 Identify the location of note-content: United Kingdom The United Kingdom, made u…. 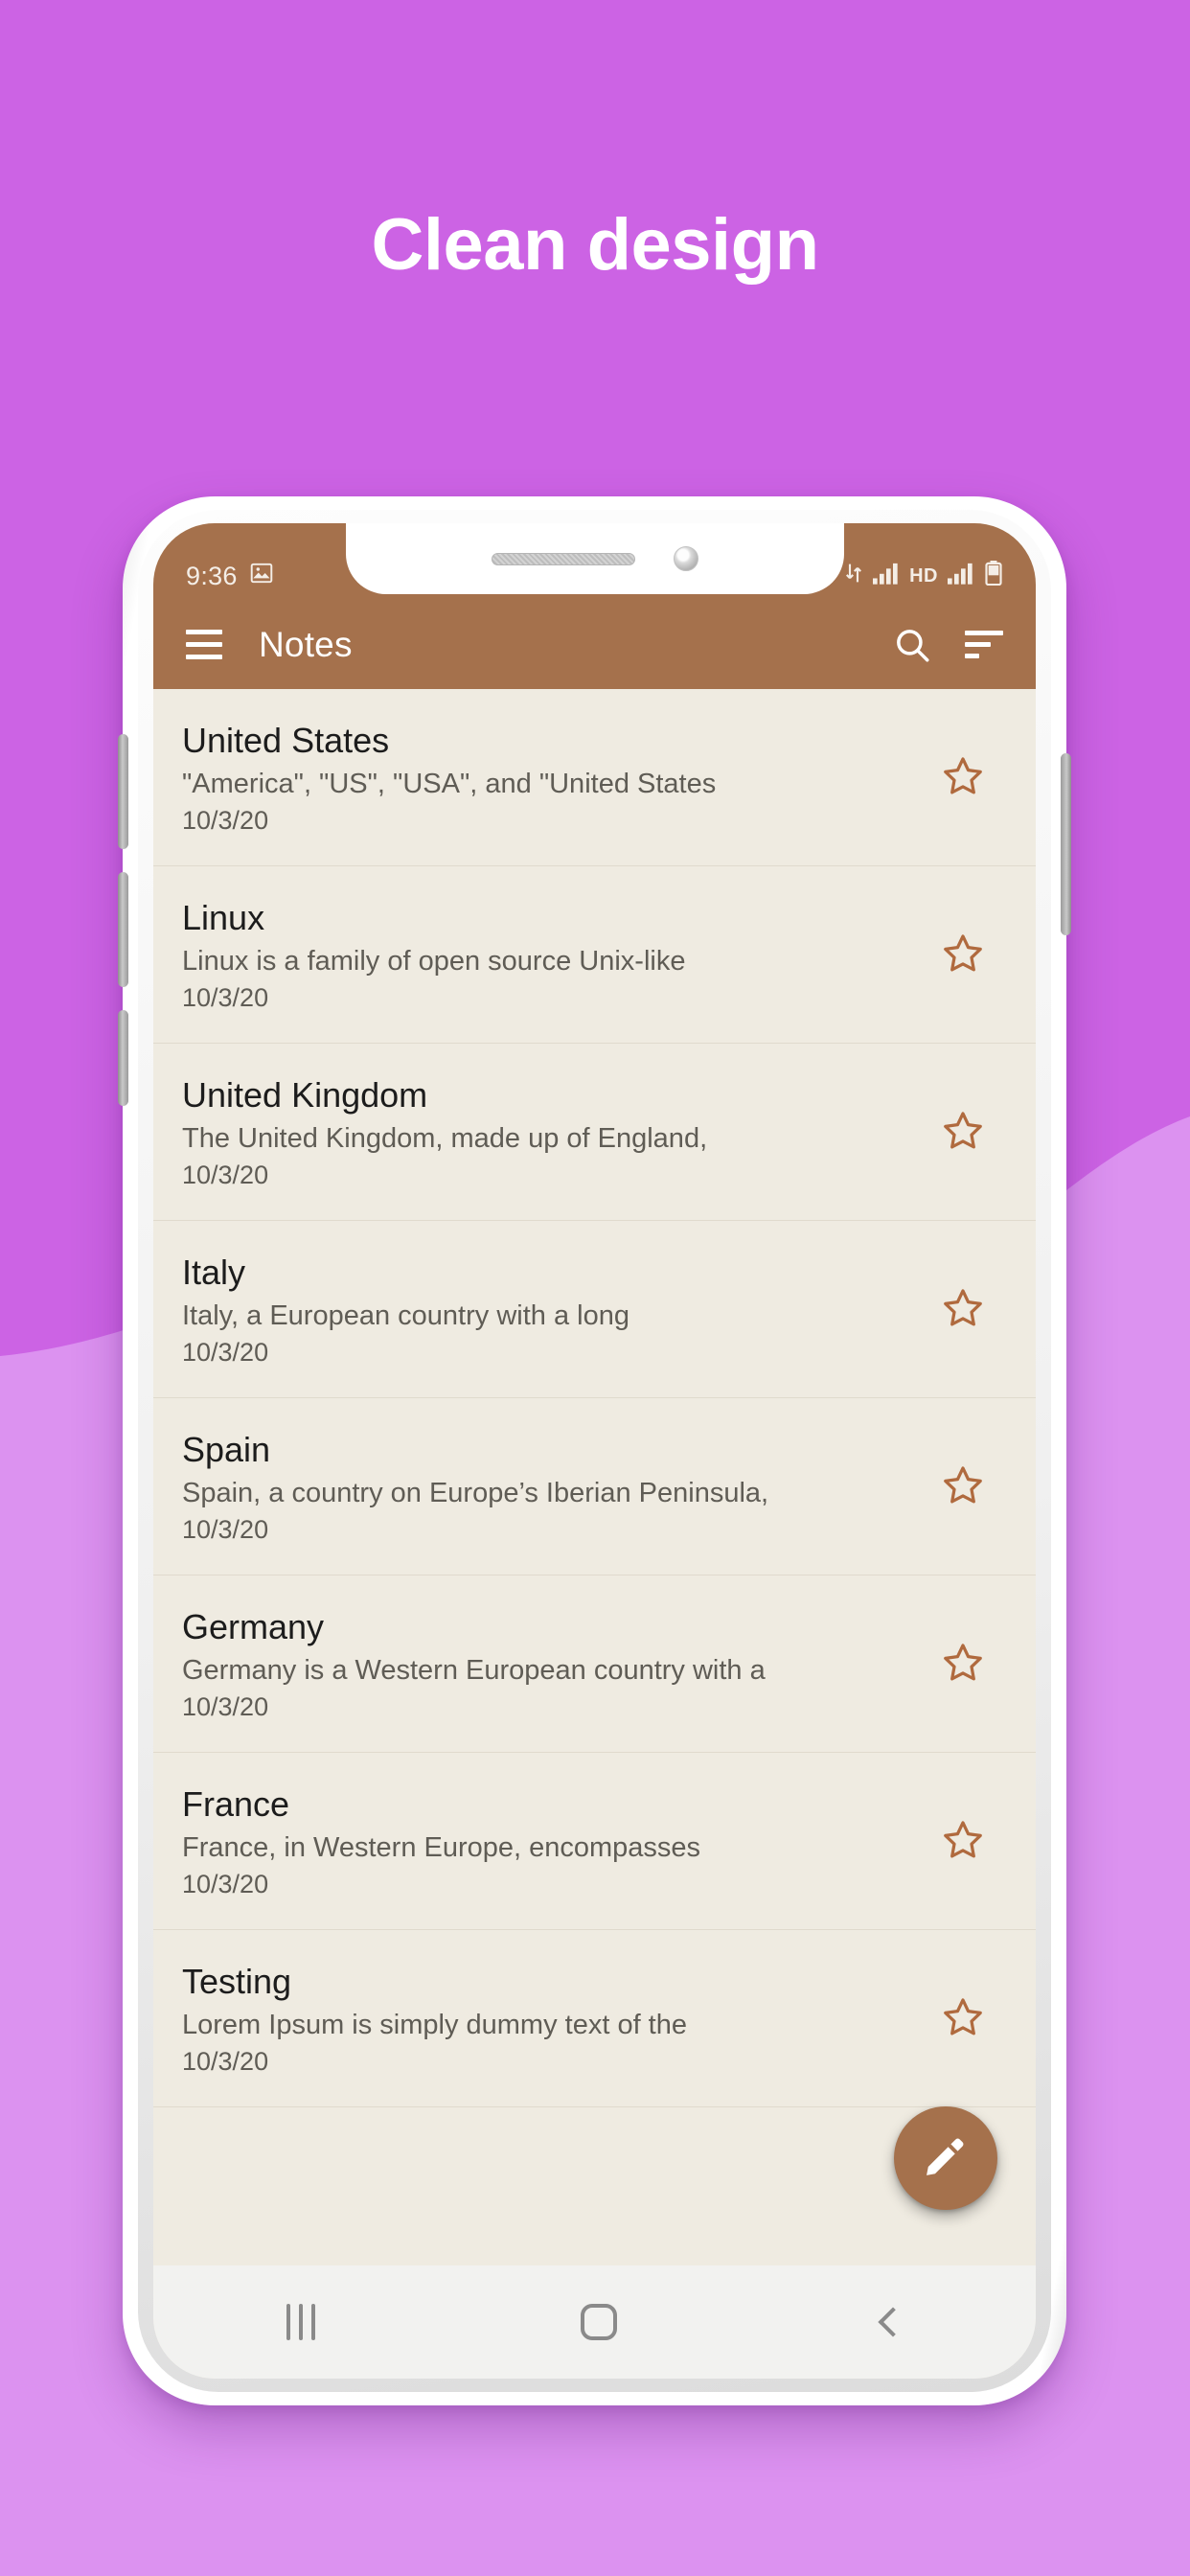
(550, 1132).